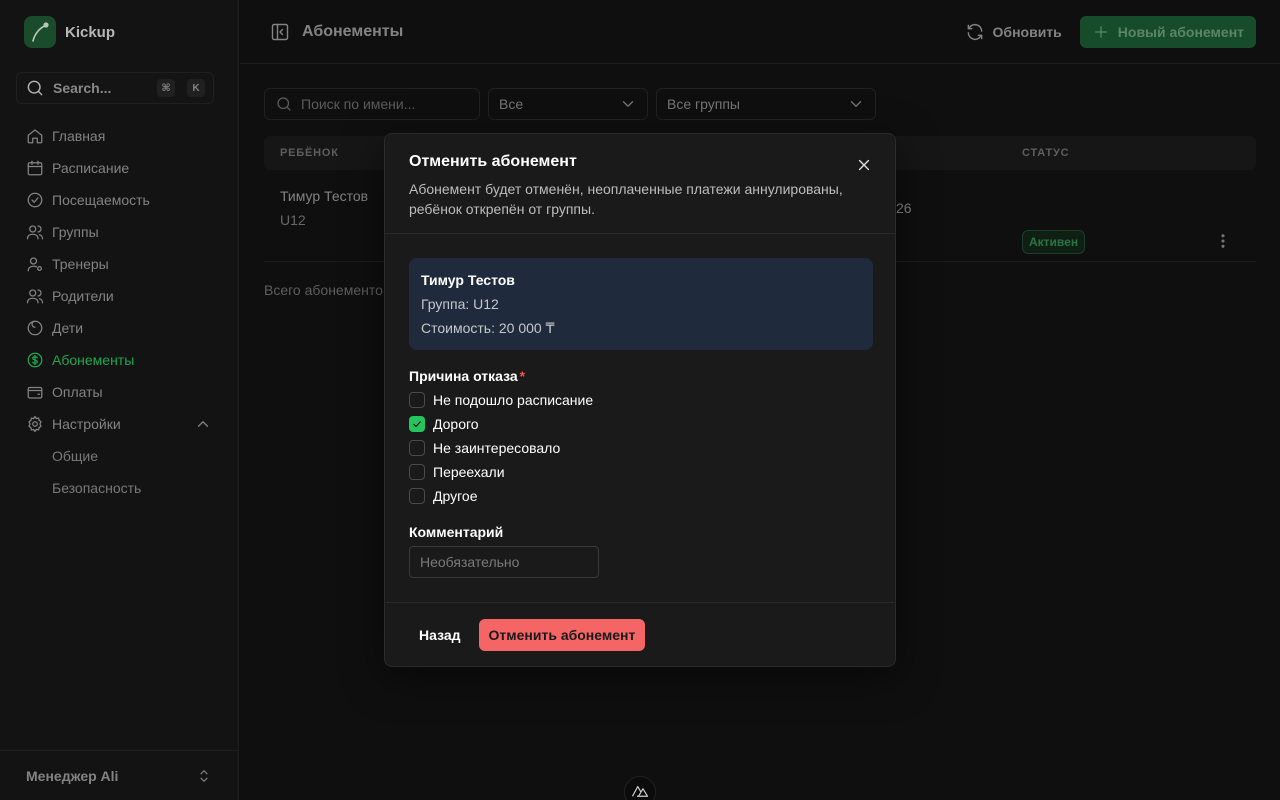 The height and width of the screenshot is (800, 1280). What do you see at coordinates (513, 400) in the screenshot?
I see `reason-option-label: Не подошло расписание` at bounding box center [513, 400].